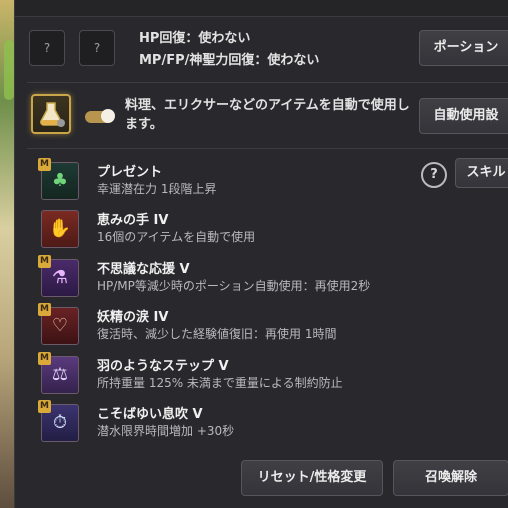  I want to click on skill-button: スキル, so click(481, 173).